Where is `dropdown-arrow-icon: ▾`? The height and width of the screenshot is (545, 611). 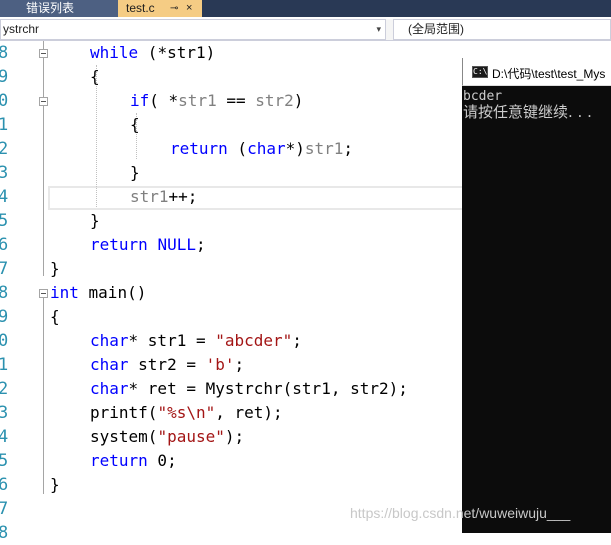 dropdown-arrow-icon: ▾ is located at coordinates (378, 29).